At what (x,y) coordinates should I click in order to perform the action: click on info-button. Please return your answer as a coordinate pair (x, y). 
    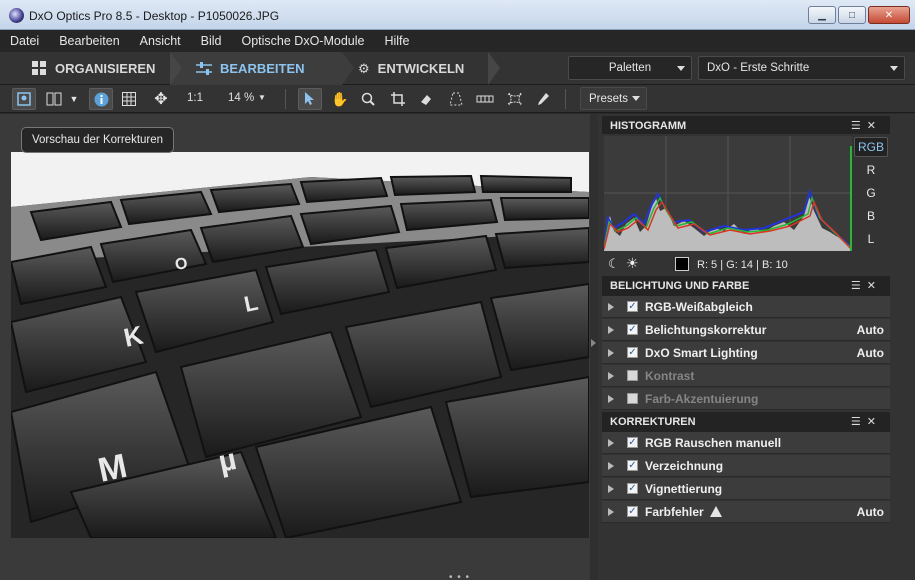
    Looking at the image, I should click on (101, 99).